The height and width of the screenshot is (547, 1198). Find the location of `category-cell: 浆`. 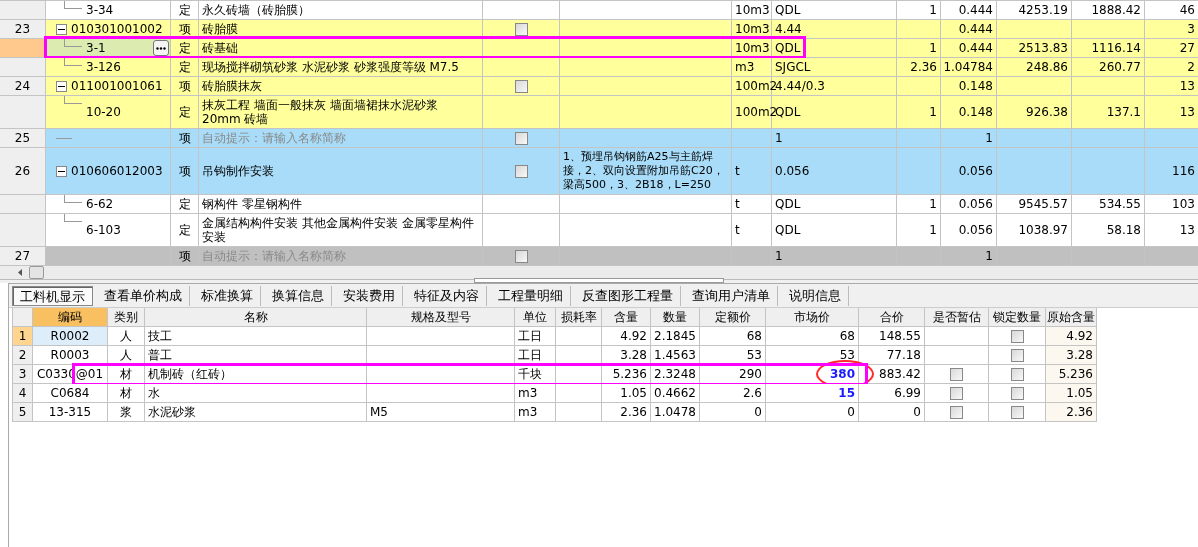

category-cell: 浆 is located at coordinates (126, 412).